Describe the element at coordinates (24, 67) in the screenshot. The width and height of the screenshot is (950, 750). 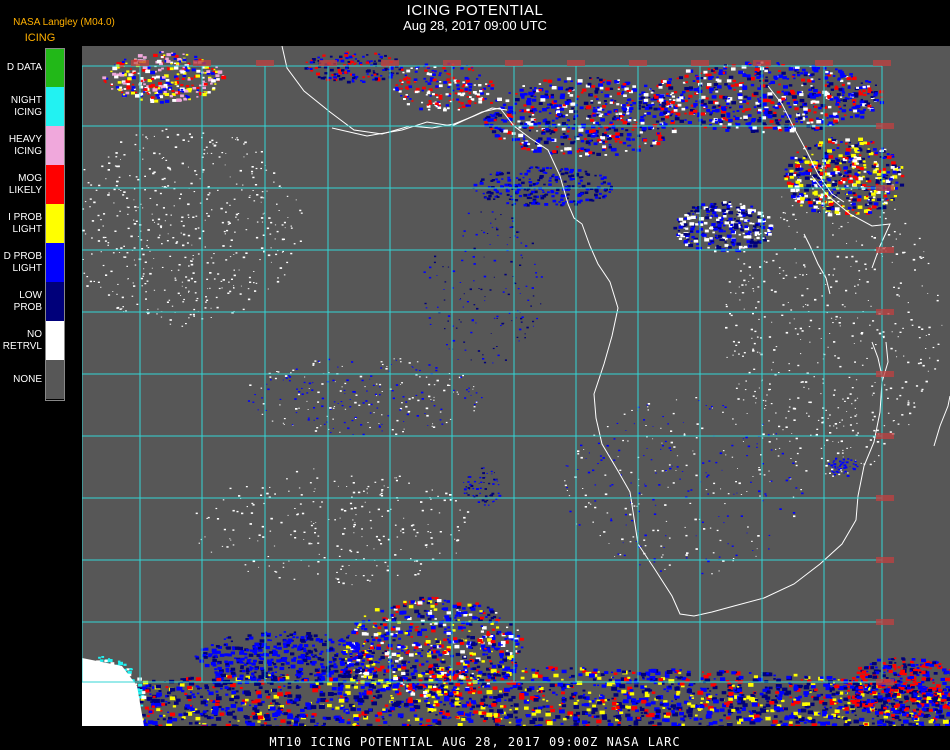
I see `legend-label: D DATA` at that location.